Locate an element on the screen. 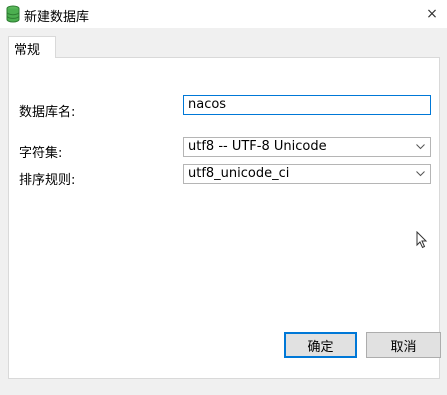  charset-select: utf8 -- UTF-8 Unicode is located at coordinates (307, 147).